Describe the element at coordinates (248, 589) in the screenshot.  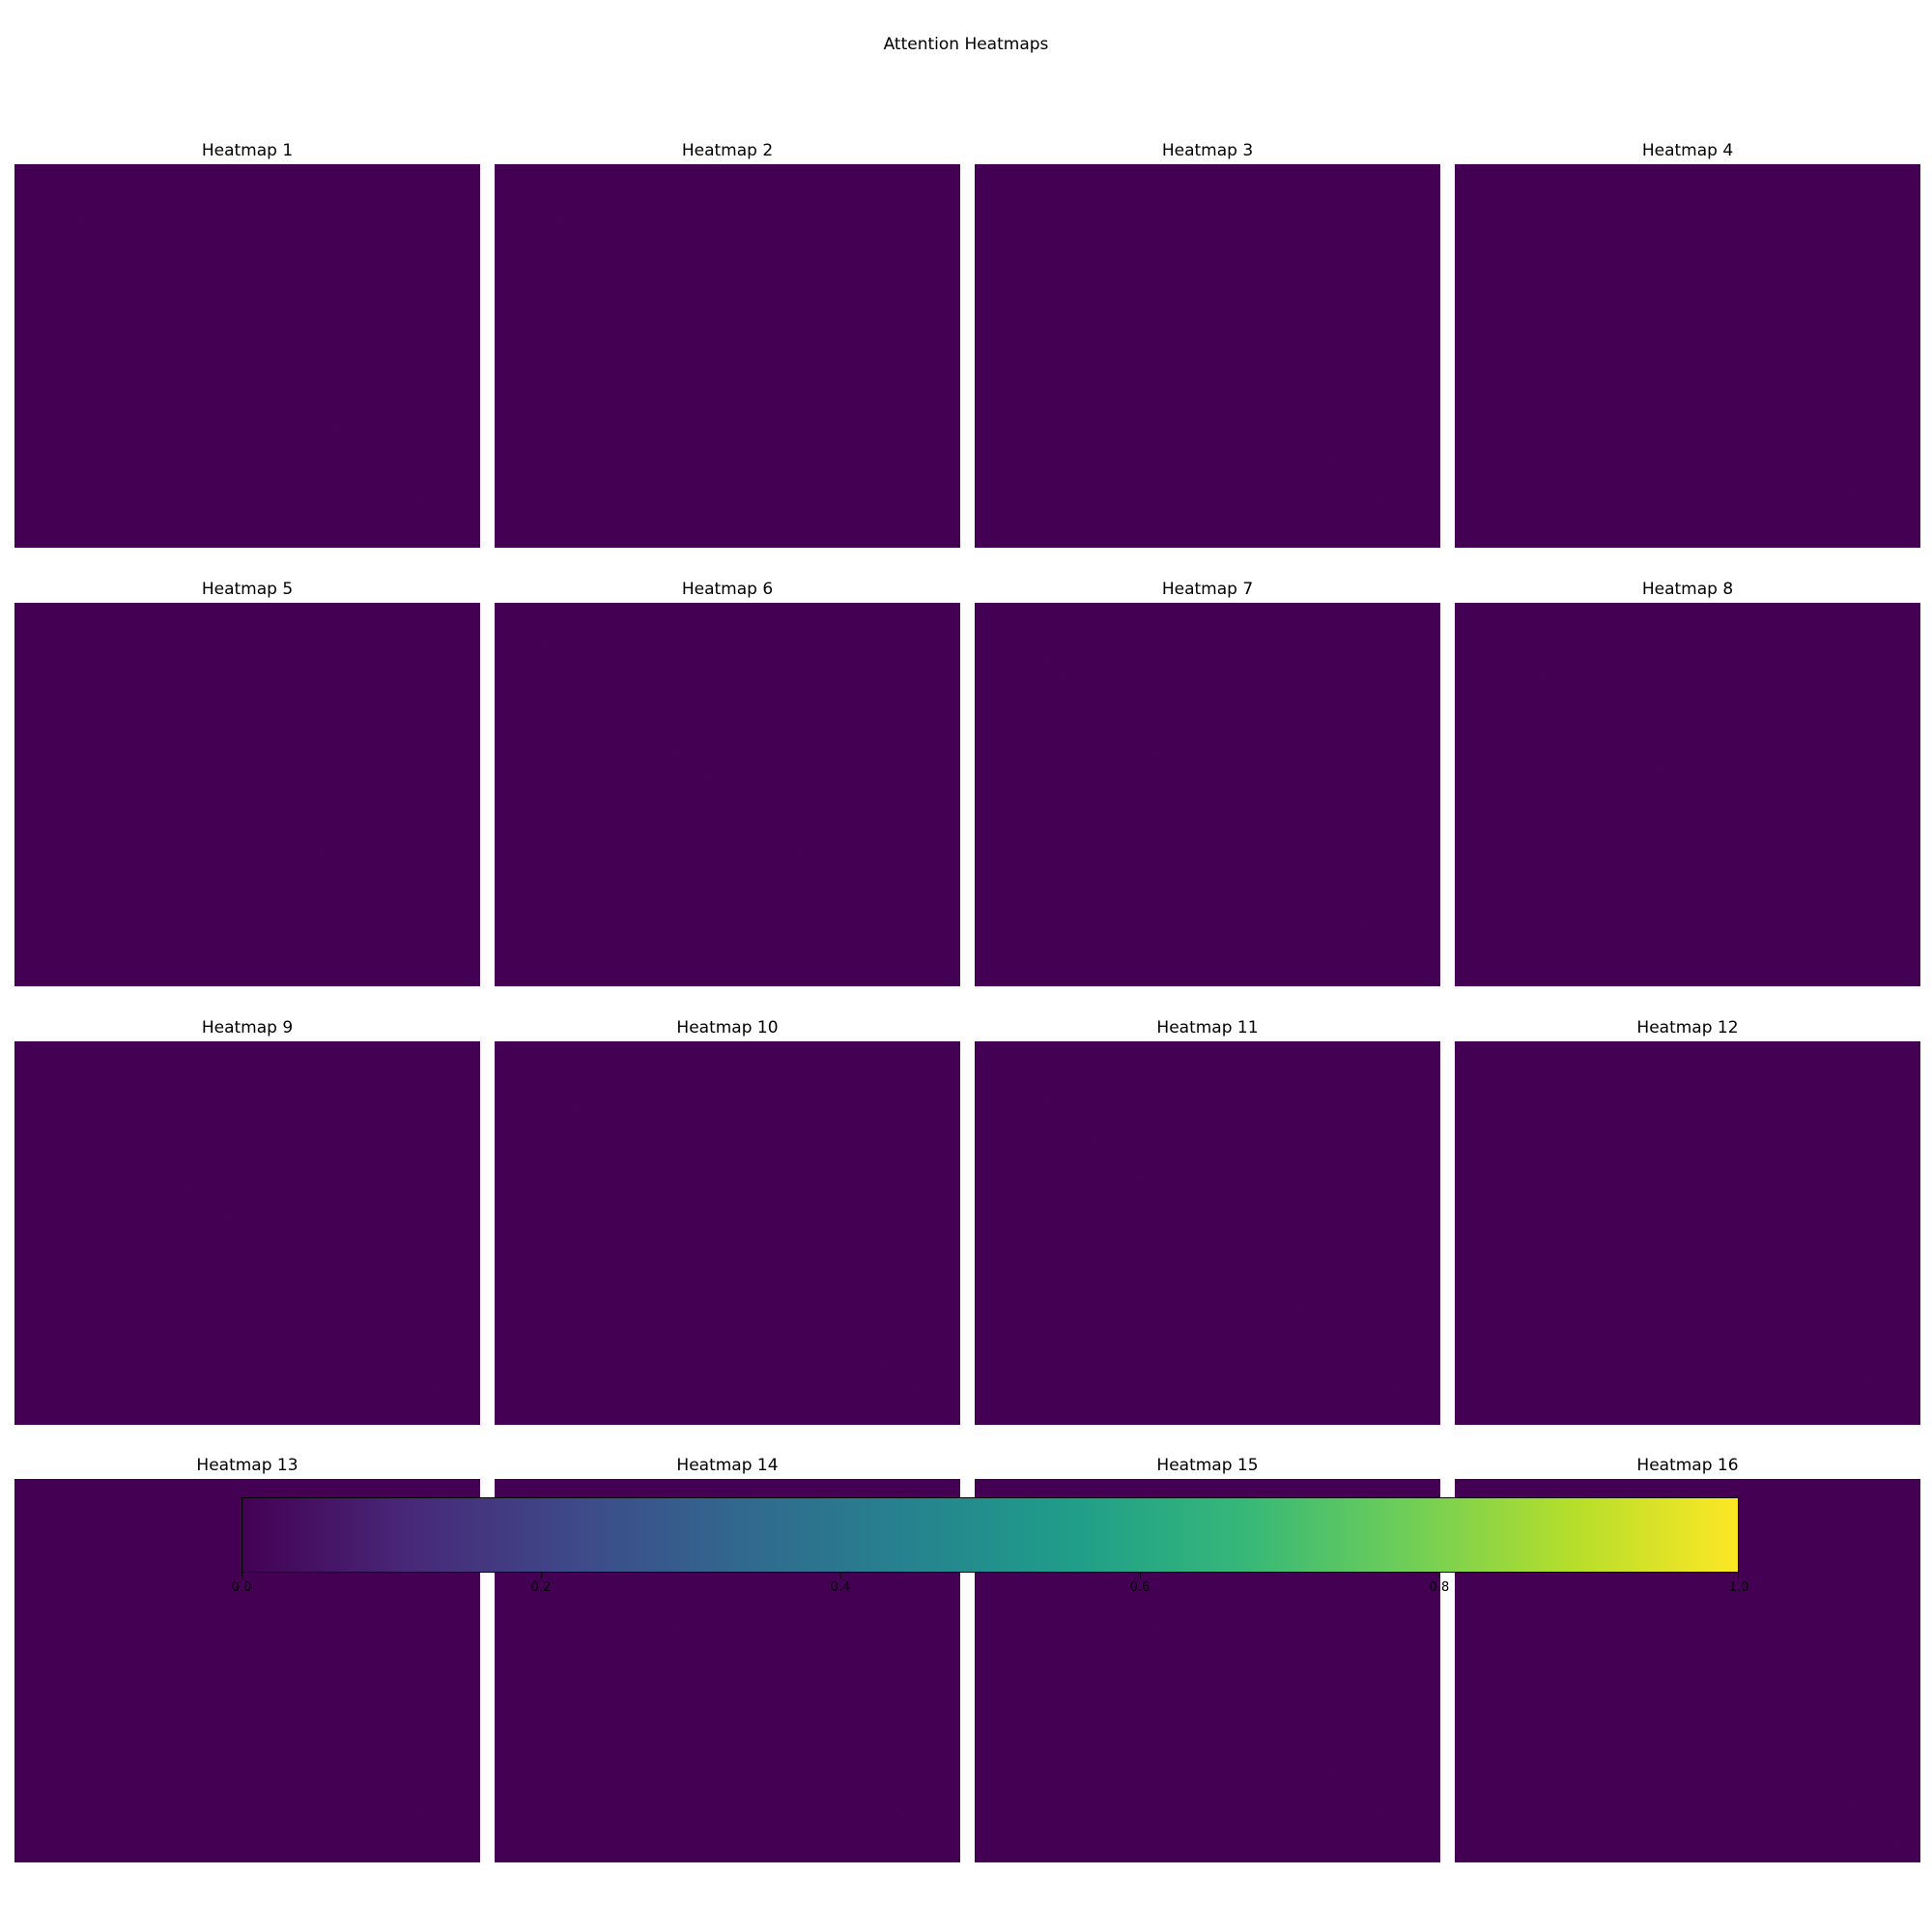
I see `heatmap-title: Heatmap 5` at that location.